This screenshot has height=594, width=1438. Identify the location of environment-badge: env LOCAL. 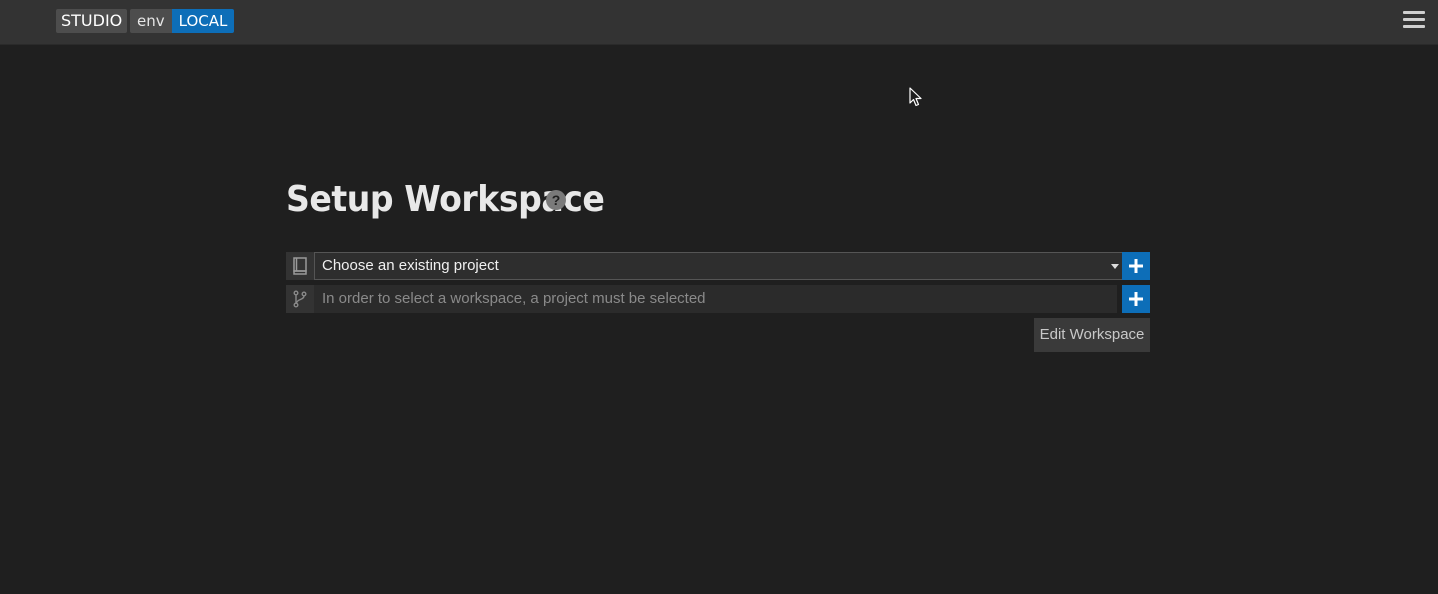
(182, 21).